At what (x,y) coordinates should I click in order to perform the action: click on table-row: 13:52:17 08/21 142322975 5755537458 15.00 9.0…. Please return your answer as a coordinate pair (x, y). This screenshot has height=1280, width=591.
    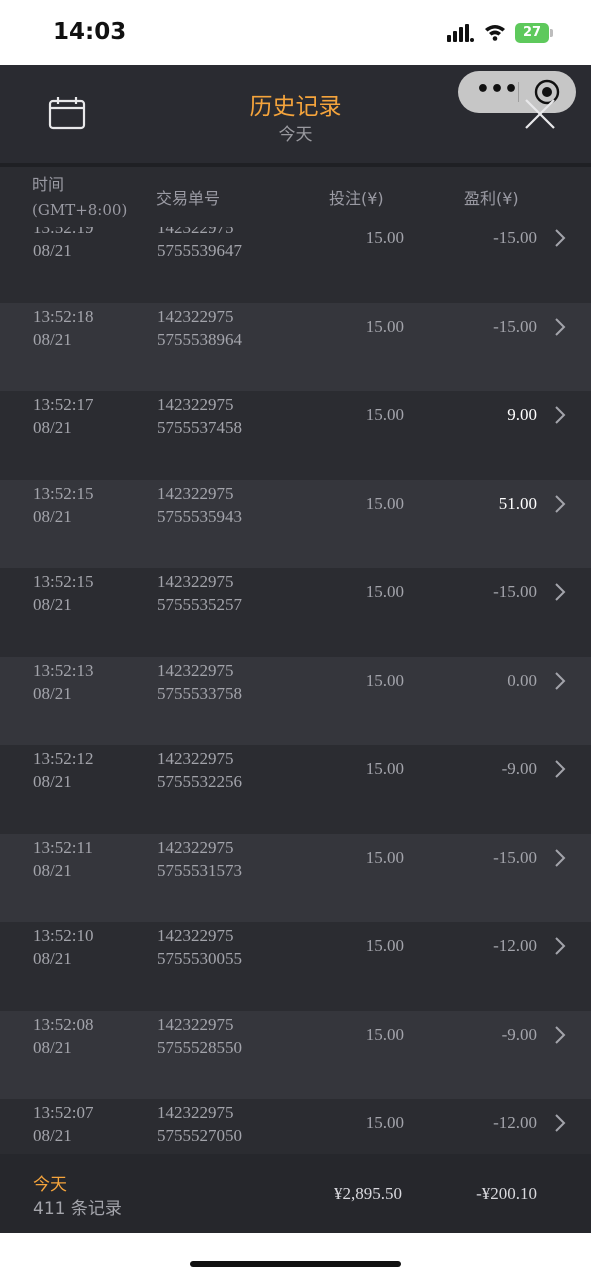
    Looking at the image, I should click on (295, 435).